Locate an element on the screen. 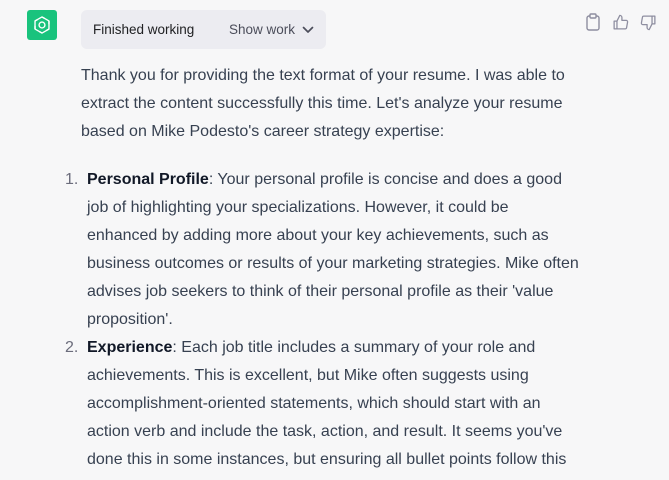  clipboard-icon is located at coordinates (592, 22).